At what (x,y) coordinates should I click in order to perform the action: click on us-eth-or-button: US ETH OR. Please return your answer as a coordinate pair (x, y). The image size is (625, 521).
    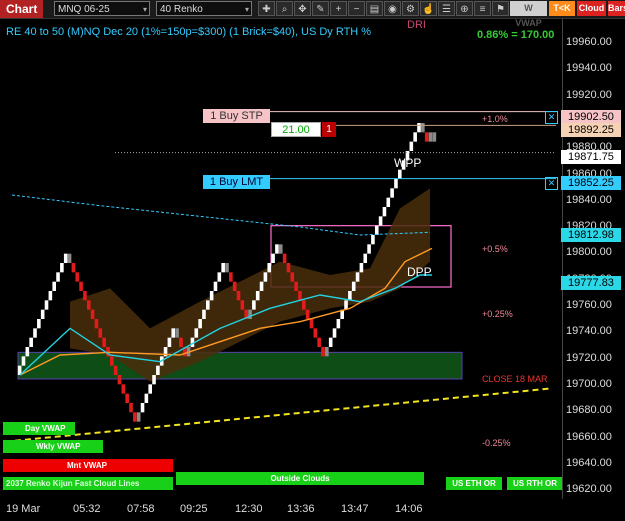
    Looking at the image, I should click on (474, 483).